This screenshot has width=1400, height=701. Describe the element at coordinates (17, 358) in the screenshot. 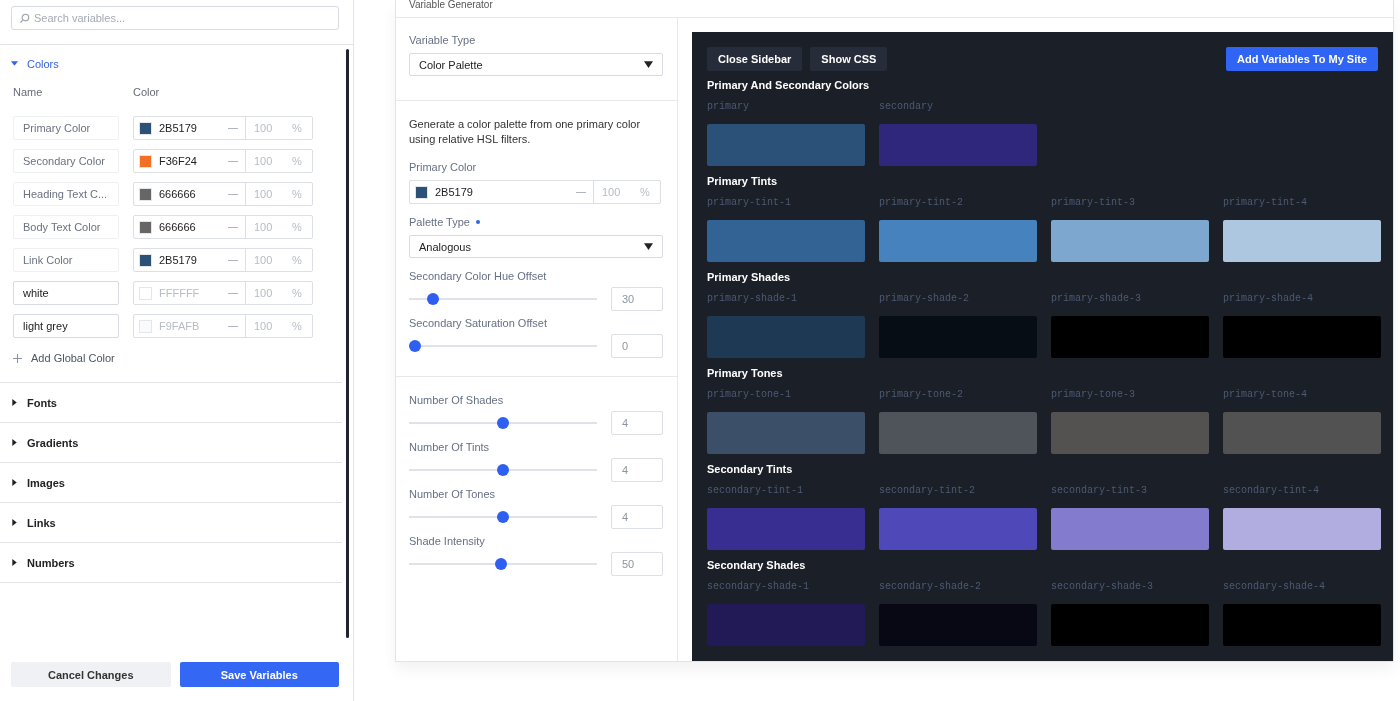

I see `plus-icon` at that location.